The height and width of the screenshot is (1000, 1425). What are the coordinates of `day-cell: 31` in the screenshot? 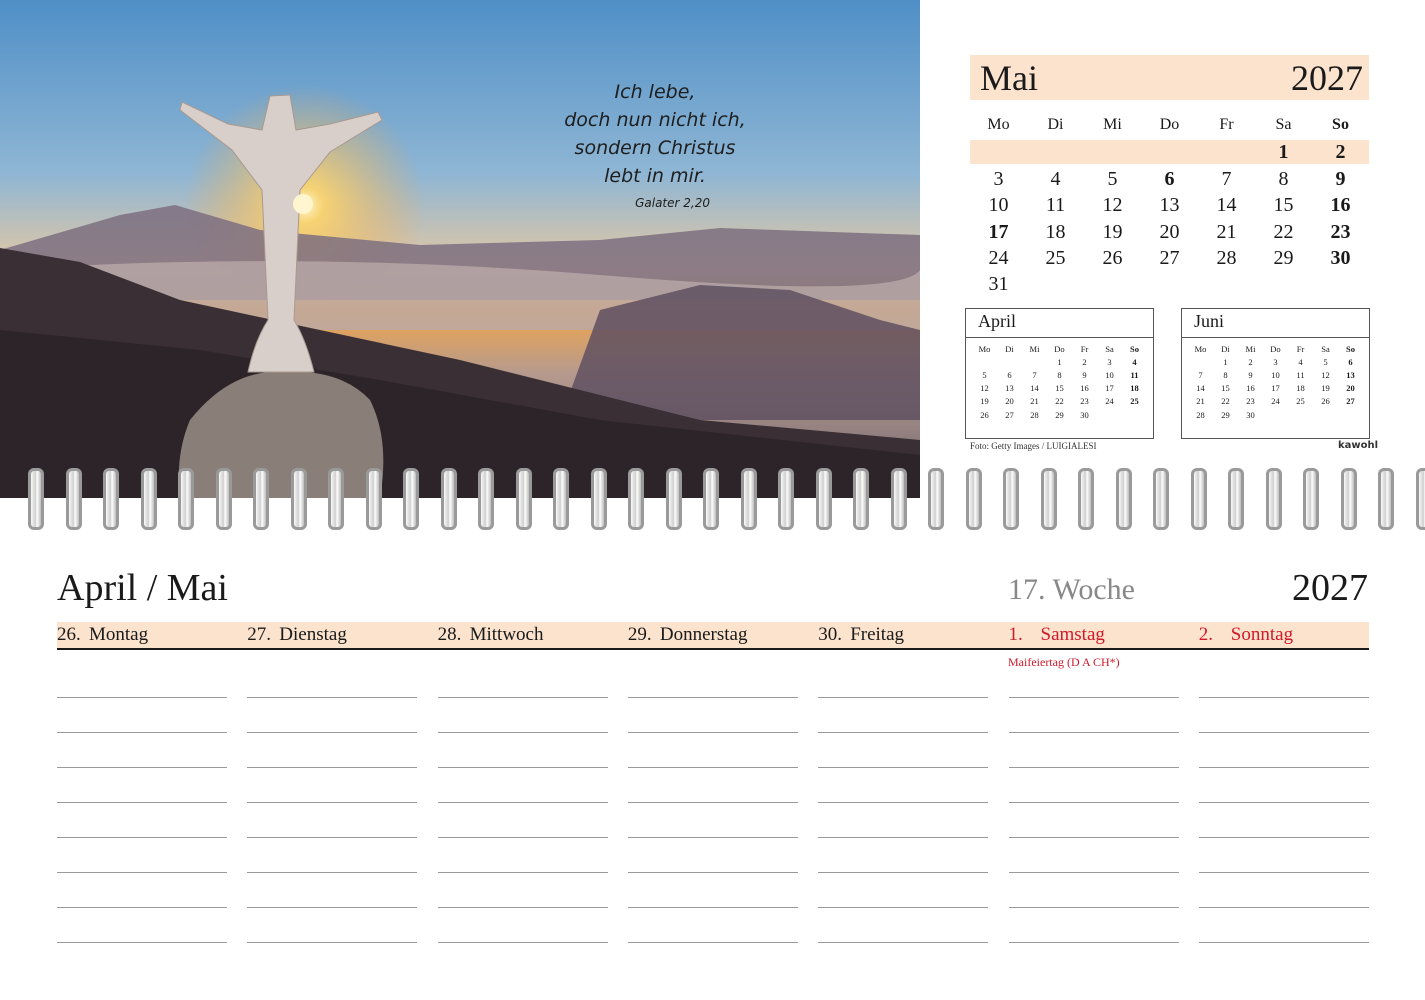 It's located at (998, 284).